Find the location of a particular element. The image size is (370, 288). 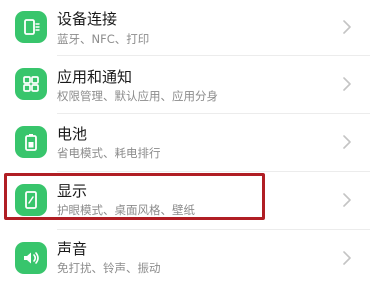

apps-notifications-icon is located at coordinates (31, 84).